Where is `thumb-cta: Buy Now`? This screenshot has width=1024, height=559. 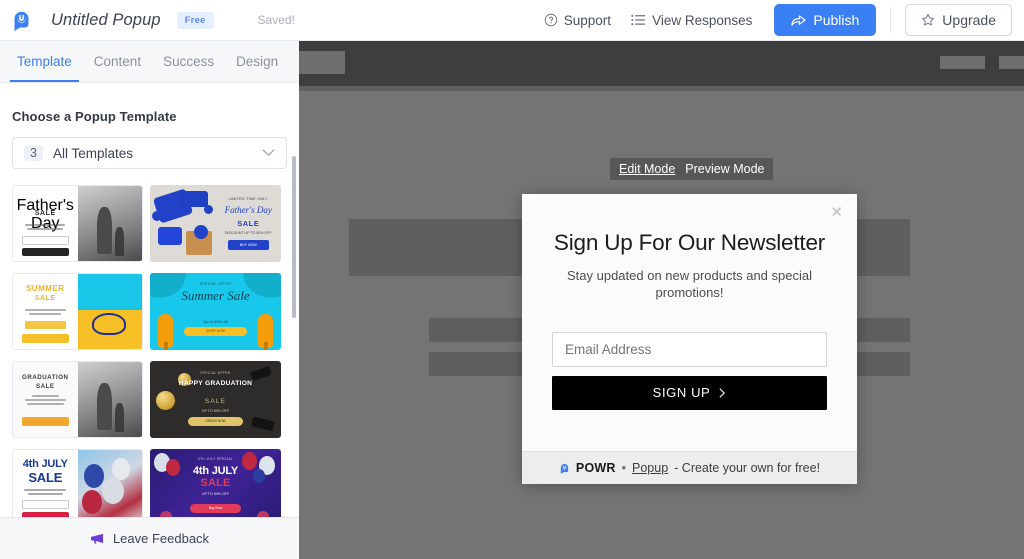 thumb-cta: Buy Now is located at coordinates (215, 508).